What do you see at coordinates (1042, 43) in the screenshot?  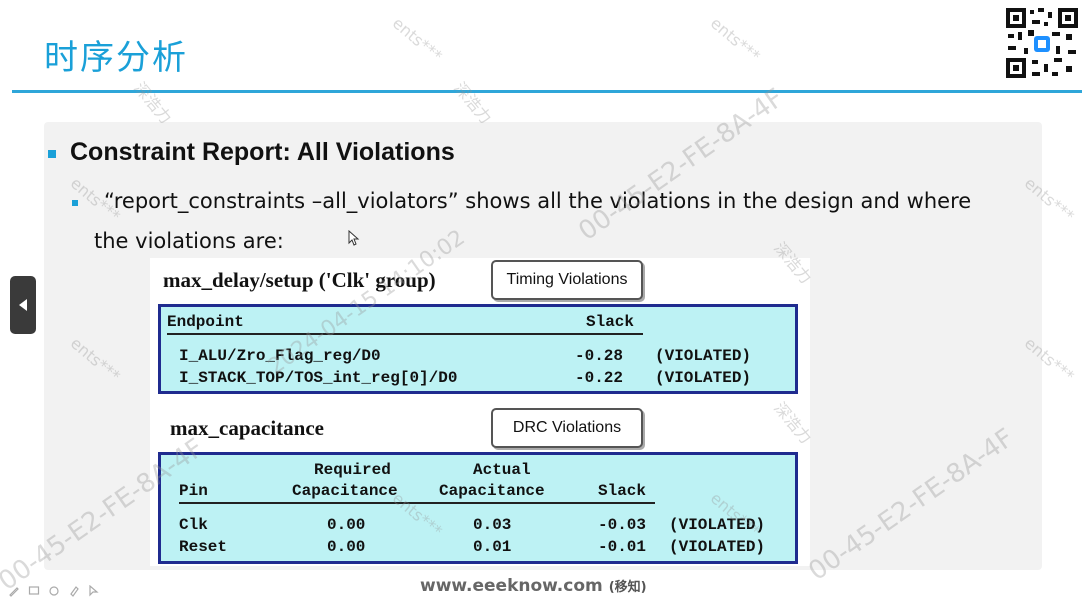 I see `qr-code-icon` at bounding box center [1042, 43].